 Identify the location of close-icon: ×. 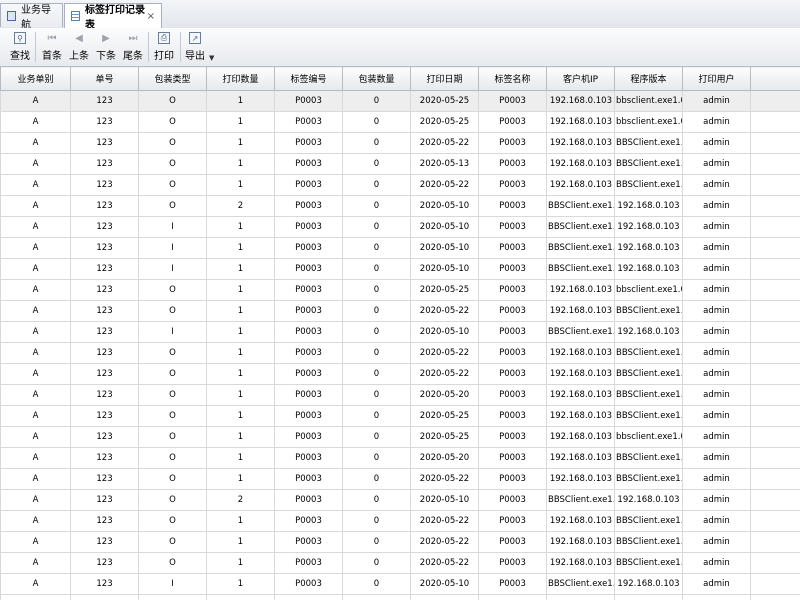
(151, 16).